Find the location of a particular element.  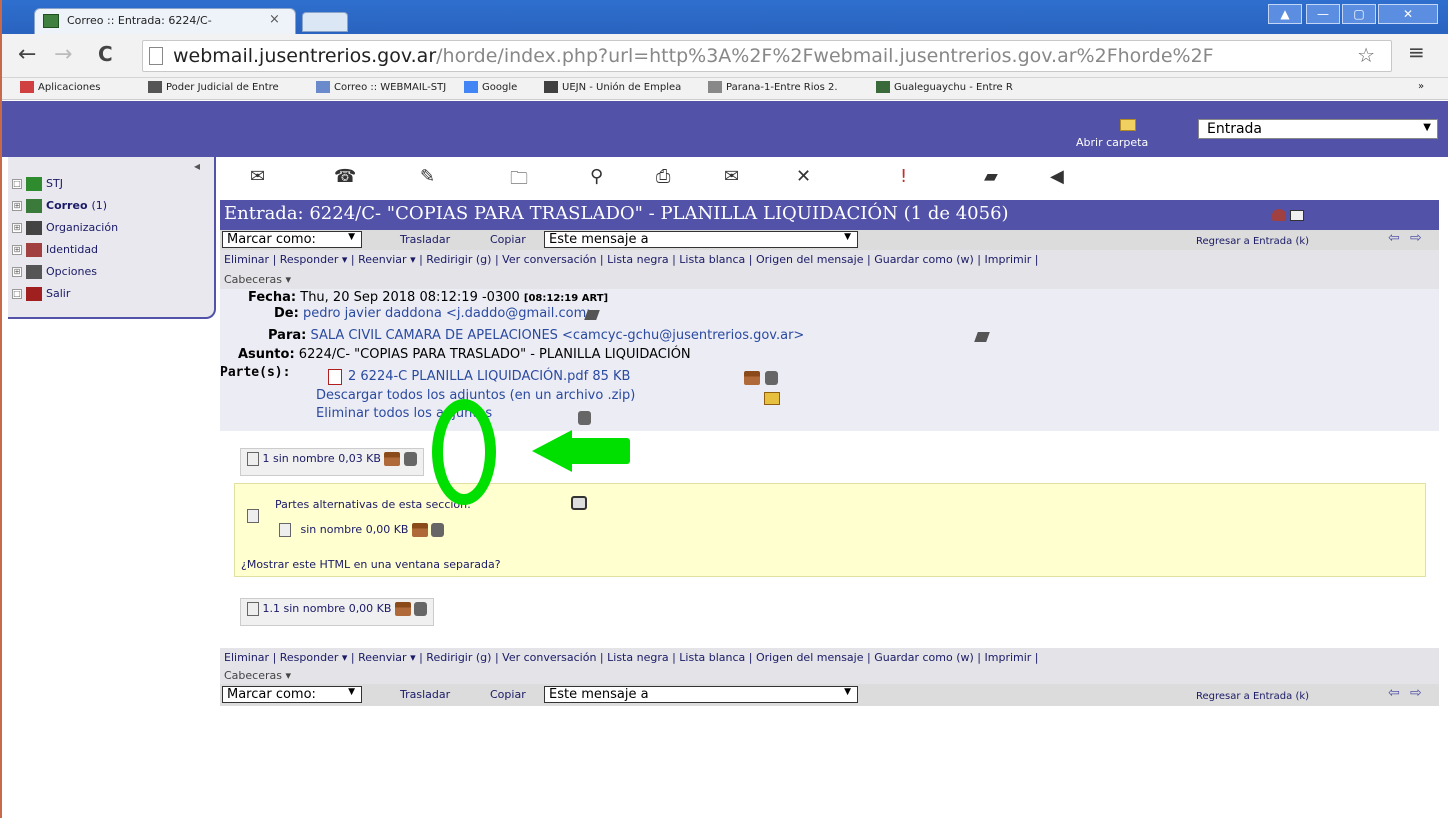

attachment-link: 2 6224-C PLANILLA LIQUIDACIÓN.pdf 85 KB is located at coordinates (489, 376).